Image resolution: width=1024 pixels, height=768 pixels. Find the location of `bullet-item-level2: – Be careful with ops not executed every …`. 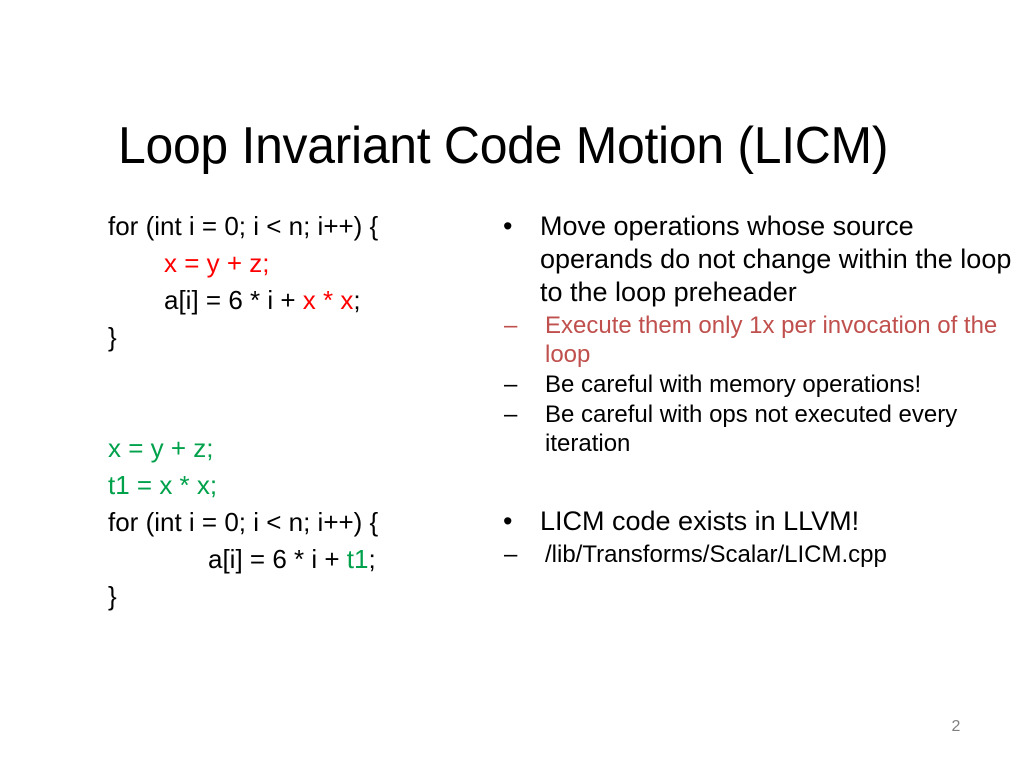

bullet-item-level2: – Be careful with ops not executed every … is located at coordinates (755, 429).